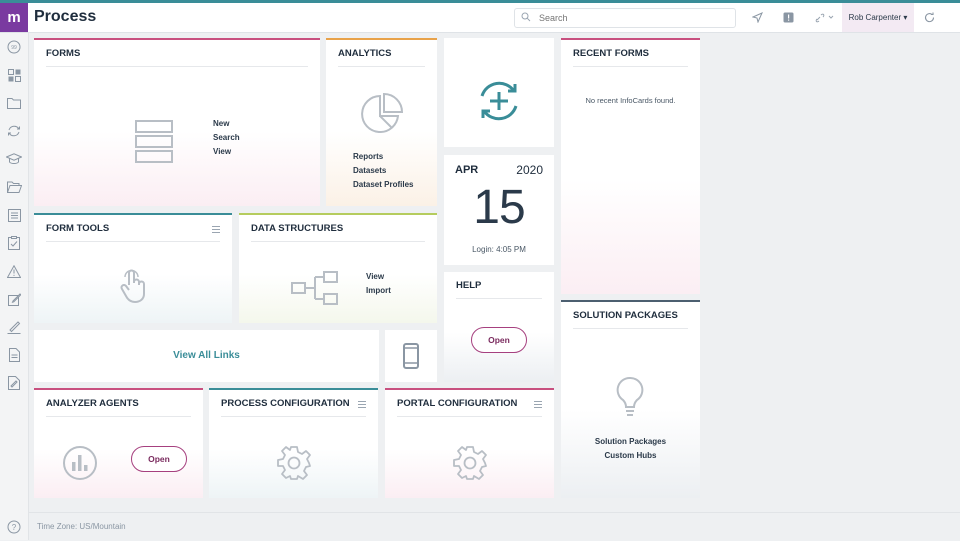 Image resolution: width=960 pixels, height=541 pixels. What do you see at coordinates (469, 285) in the screenshot?
I see `card-title: HELP` at bounding box center [469, 285].